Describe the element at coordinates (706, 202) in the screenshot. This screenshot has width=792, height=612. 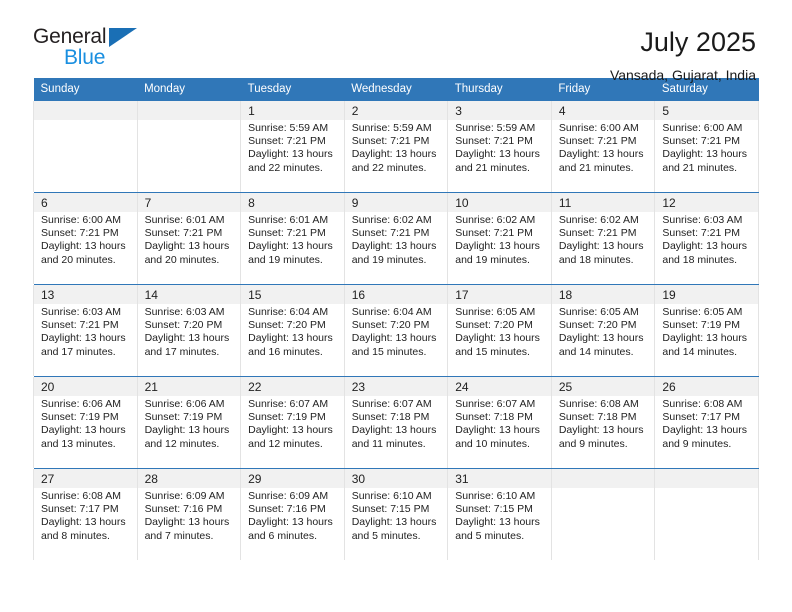
I see `day-number: 12` at that location.